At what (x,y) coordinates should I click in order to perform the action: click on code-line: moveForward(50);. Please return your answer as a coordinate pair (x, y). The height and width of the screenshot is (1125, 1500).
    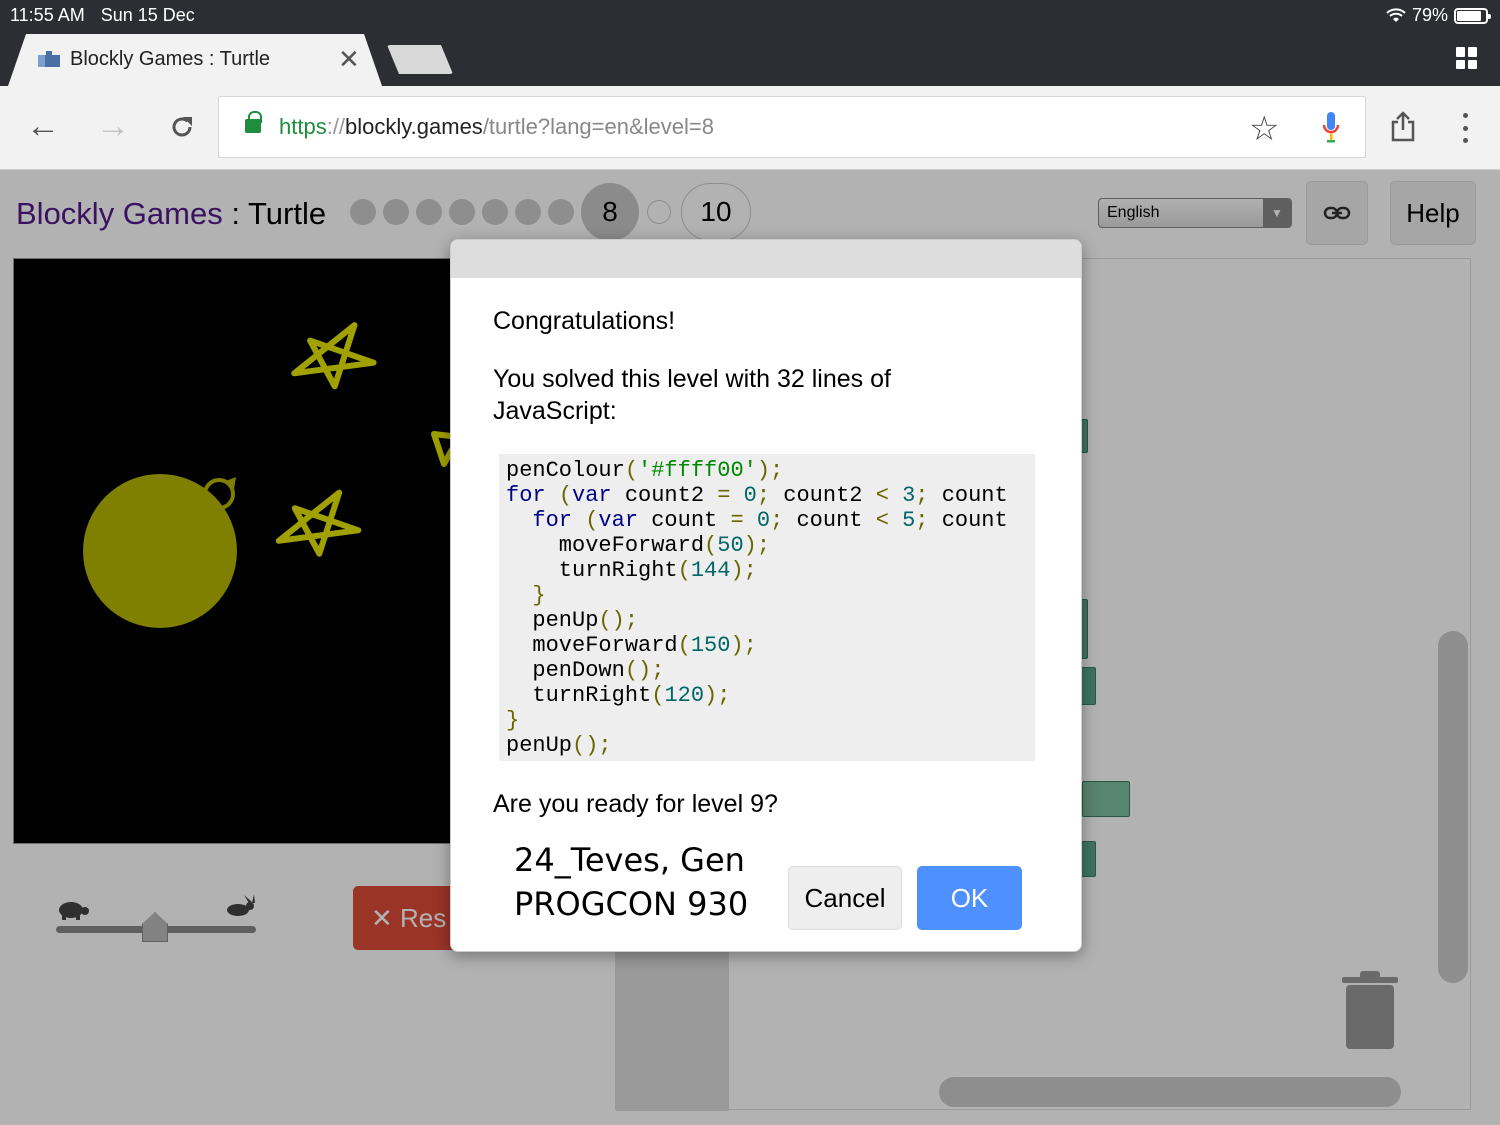
    Looking at the image, I should click on (638, 545).